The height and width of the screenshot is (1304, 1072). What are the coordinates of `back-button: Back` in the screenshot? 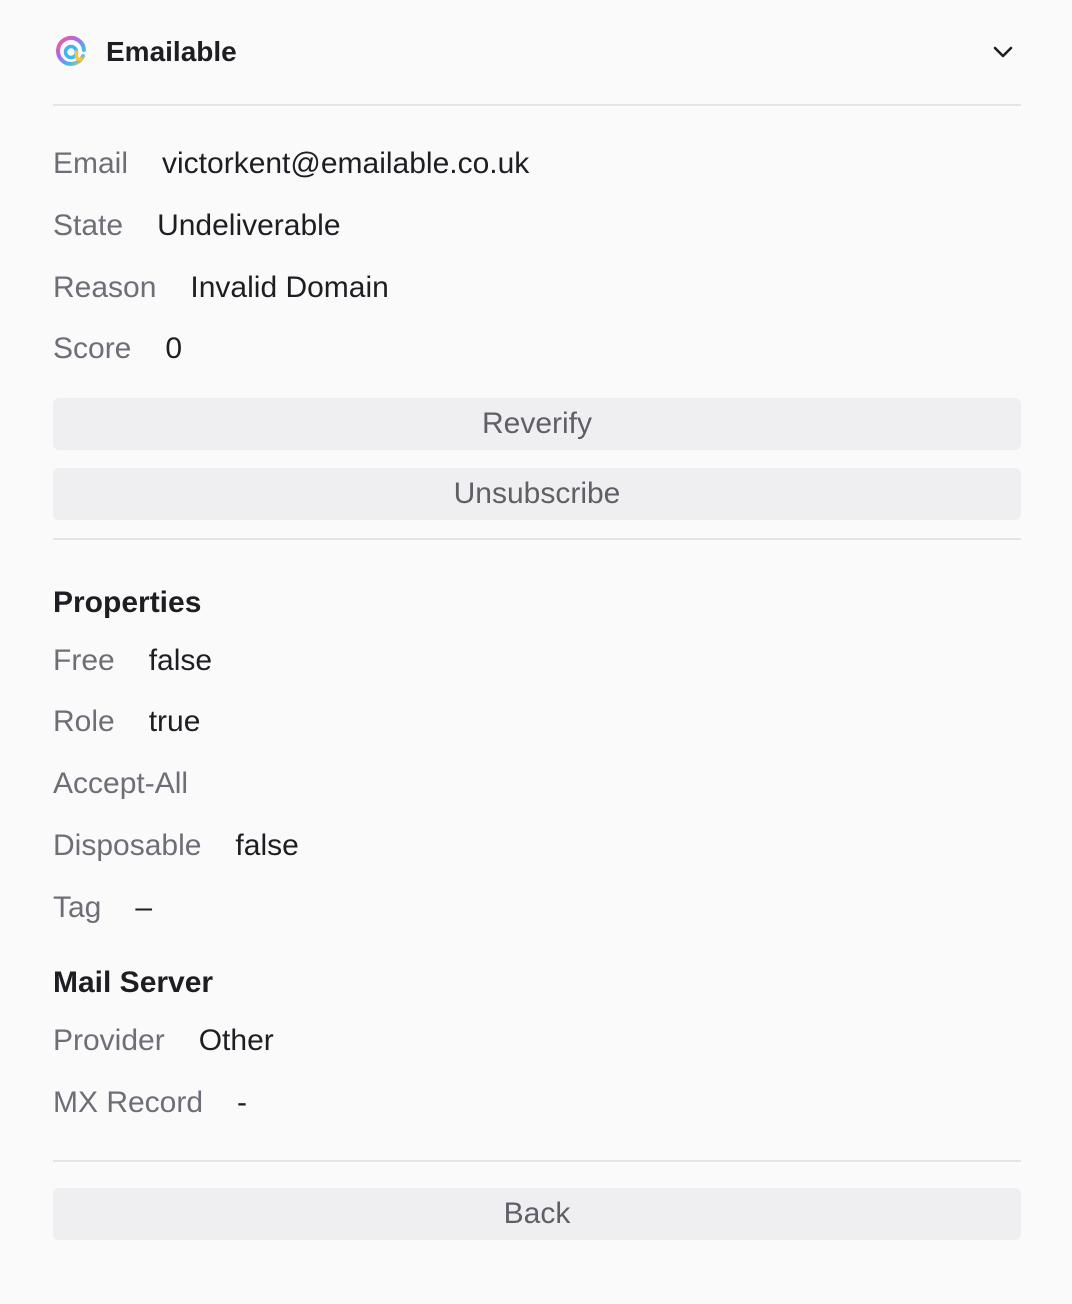 It's located at (537, 1214).